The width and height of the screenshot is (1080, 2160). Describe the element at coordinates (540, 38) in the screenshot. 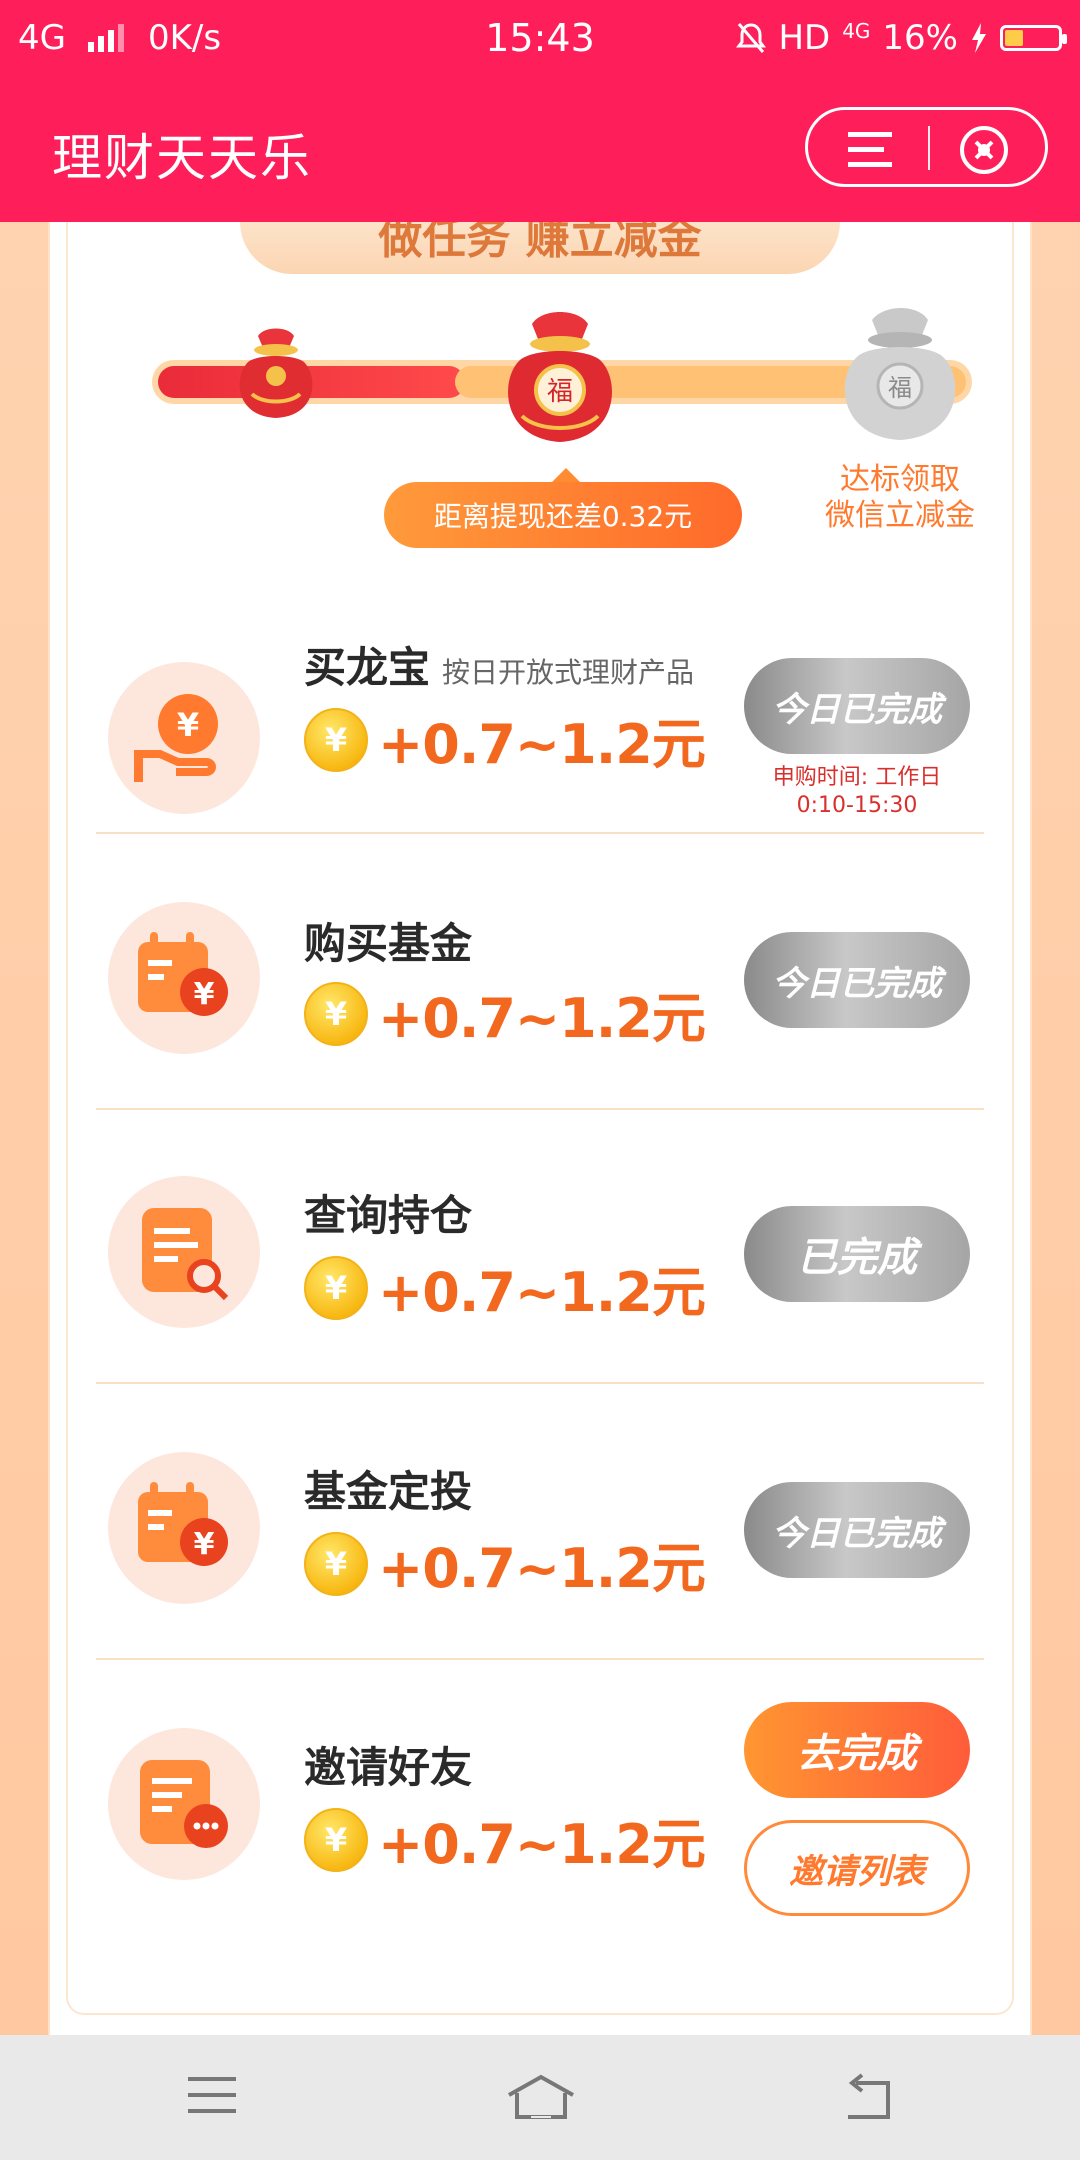

I see `status-bar: 4G 0K/s 15:43 HD 4G 16%` at that location.